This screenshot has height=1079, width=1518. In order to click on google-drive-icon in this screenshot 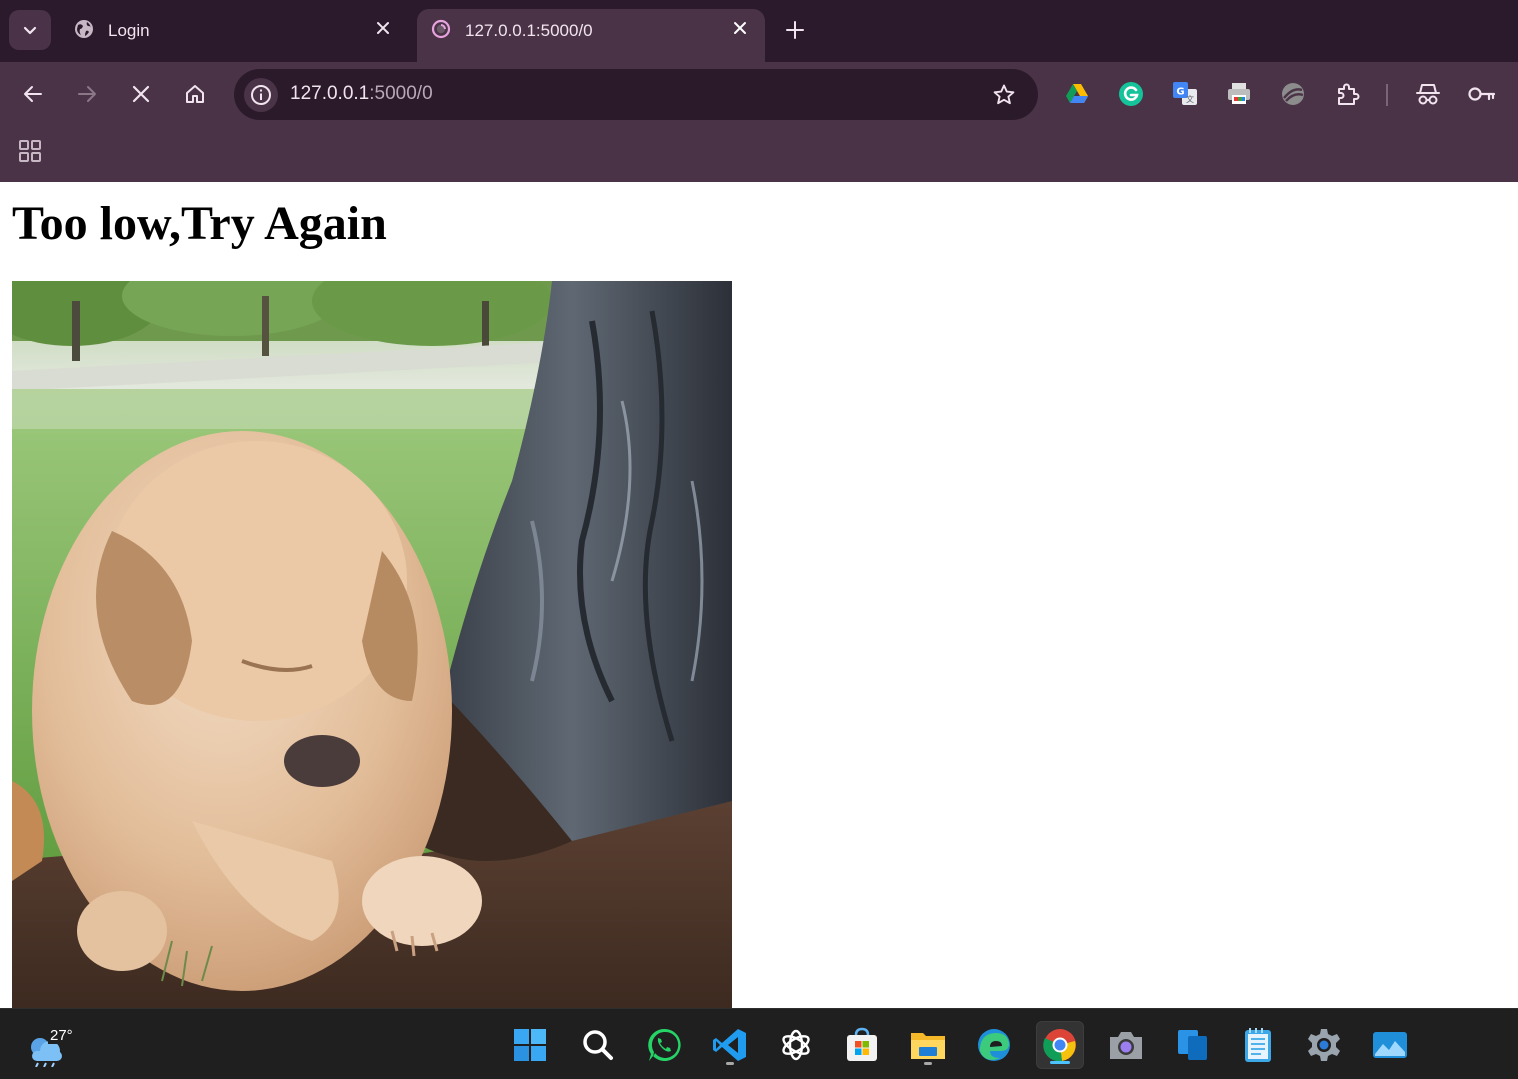, I will do `click(1077, 93)`.